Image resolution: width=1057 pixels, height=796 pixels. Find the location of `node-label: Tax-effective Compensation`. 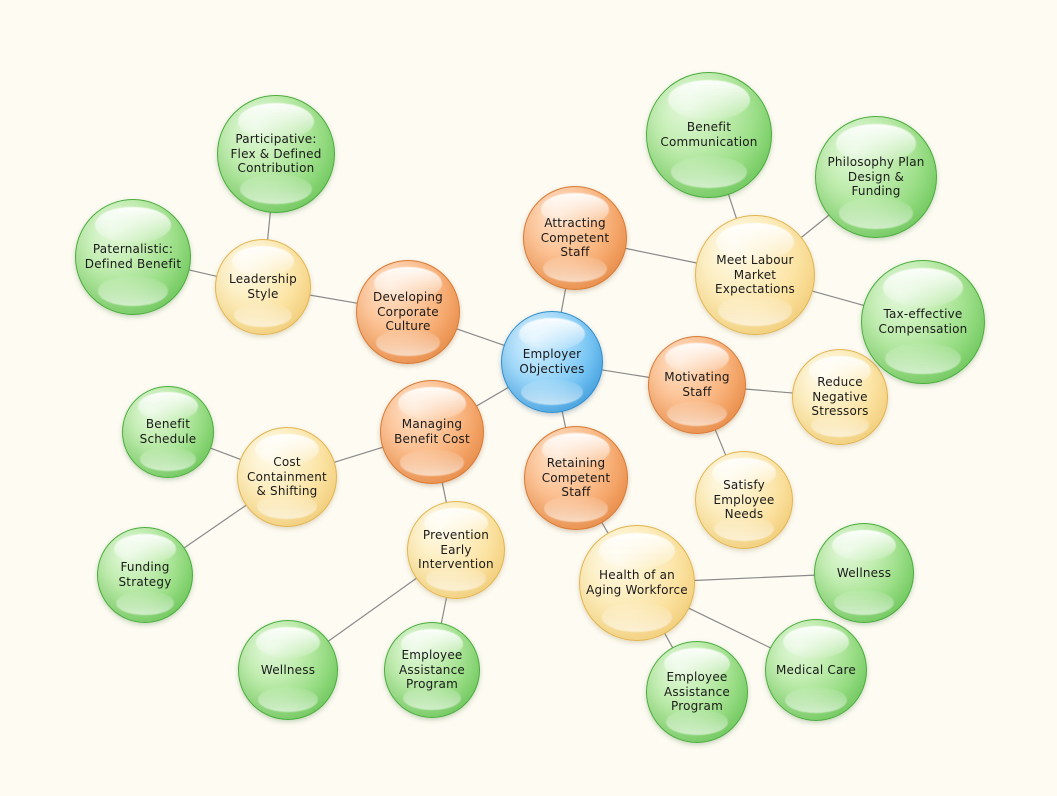

node-label: Tax-effective Compensation is located at coordinates (923, 321).